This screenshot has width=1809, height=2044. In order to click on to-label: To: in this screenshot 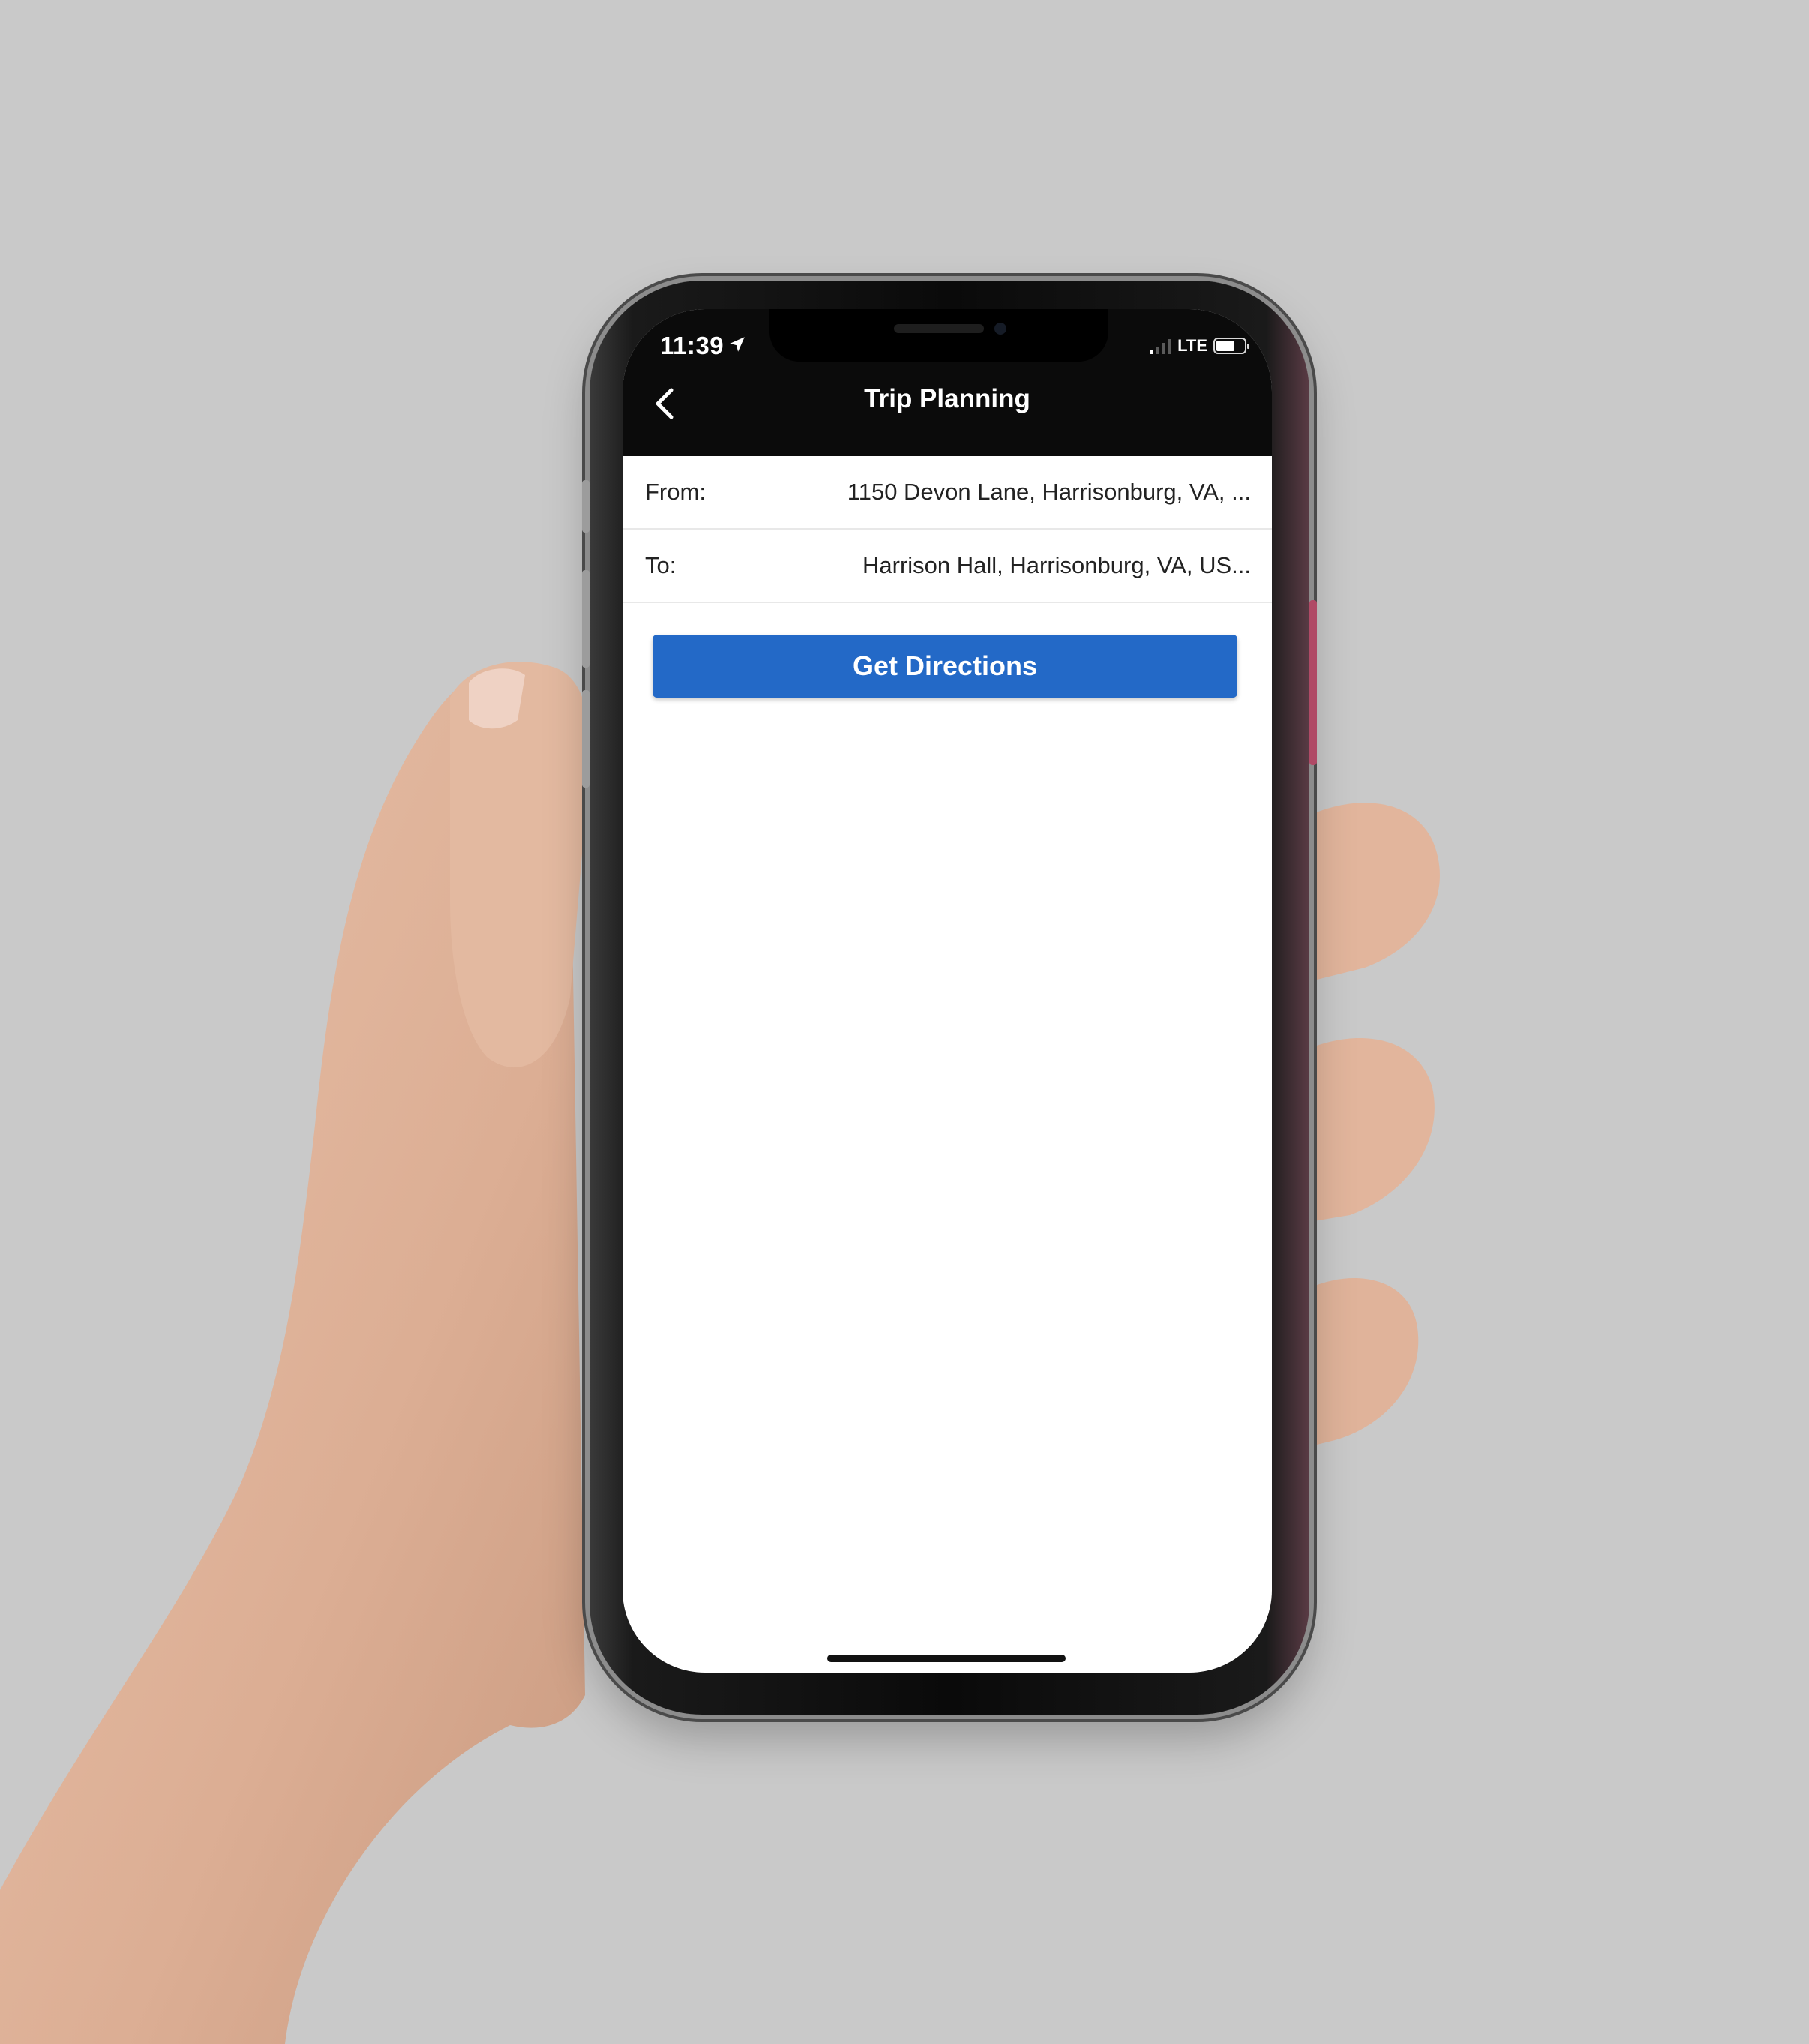, I will do `click(660, 565)`.